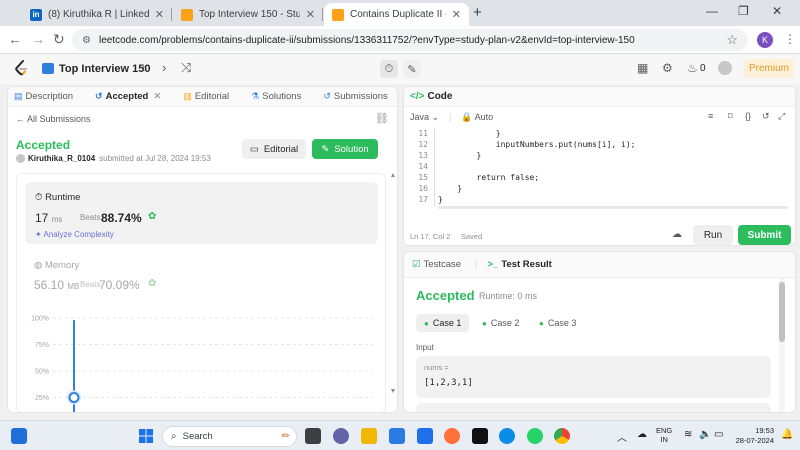 The width and height of the screenshot is (800, 450). What do you see at coordinates (520, 264) in the screenshot?
I see `tab-test-result: >_ Test Result` at bounding box center [520, 264].